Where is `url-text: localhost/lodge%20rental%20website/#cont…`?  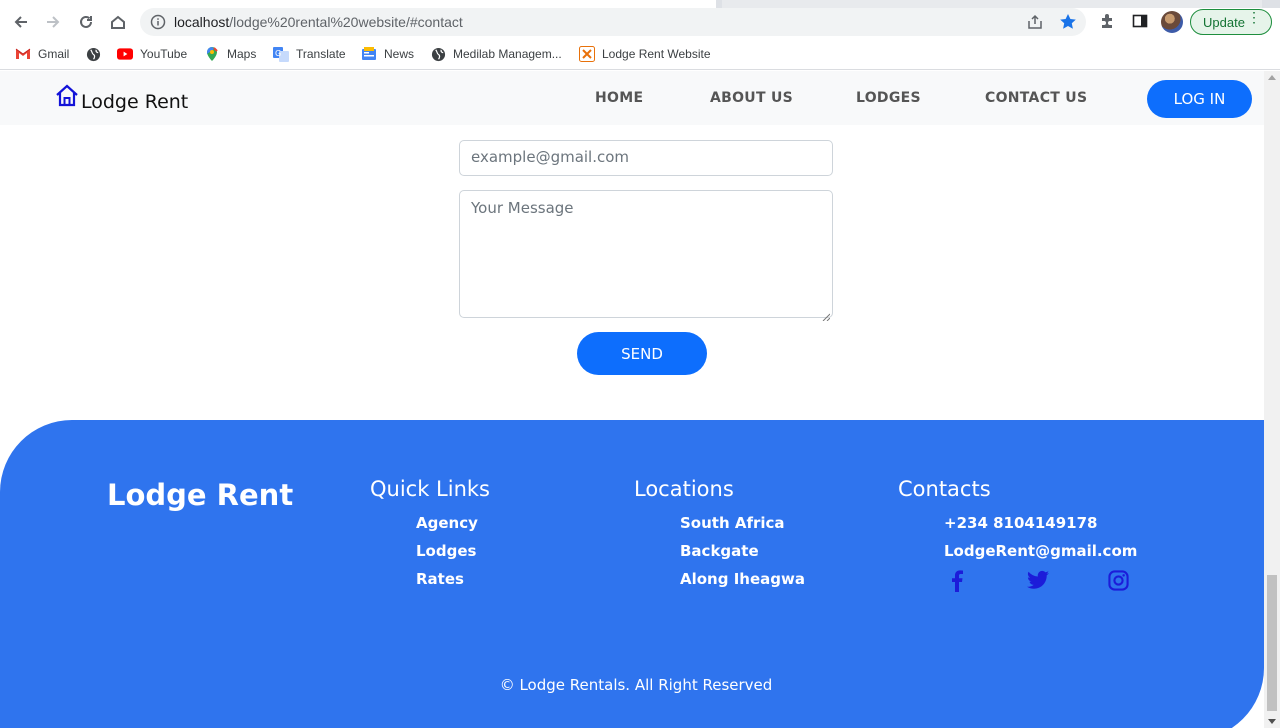 url-text: localhost/lodge%20rental%20website/#cont… is located at coordinates (318, 22).